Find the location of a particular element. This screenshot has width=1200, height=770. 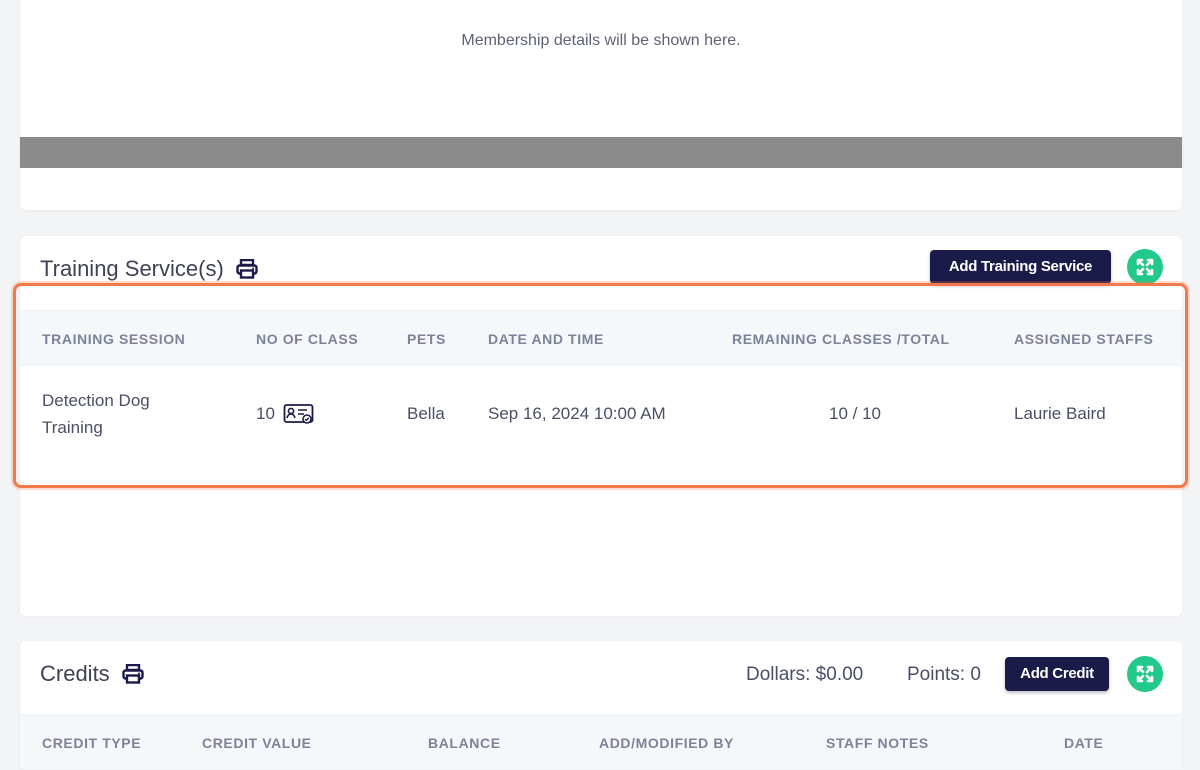

membership-message: Membership details will be shown here. is located at coordinates (601, 40).